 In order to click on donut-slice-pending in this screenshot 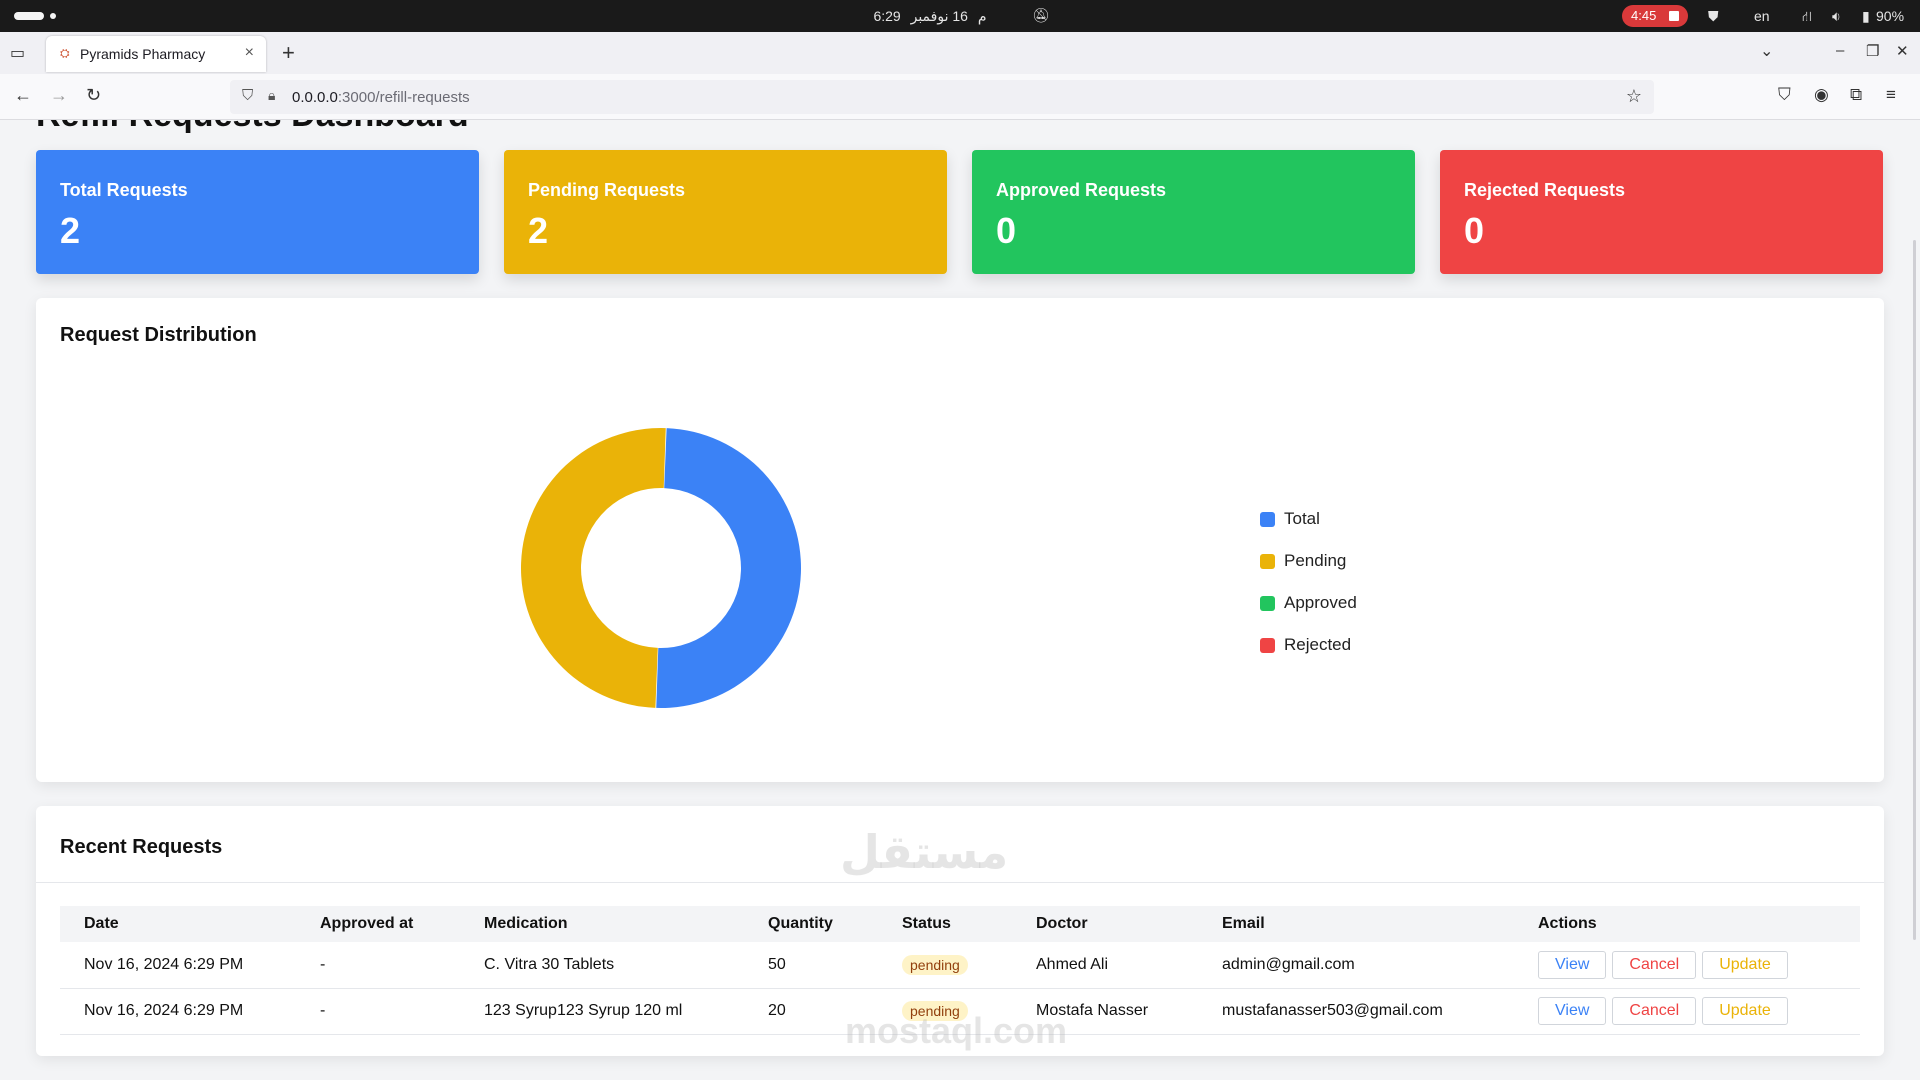, I will do `click(593, 568)`.